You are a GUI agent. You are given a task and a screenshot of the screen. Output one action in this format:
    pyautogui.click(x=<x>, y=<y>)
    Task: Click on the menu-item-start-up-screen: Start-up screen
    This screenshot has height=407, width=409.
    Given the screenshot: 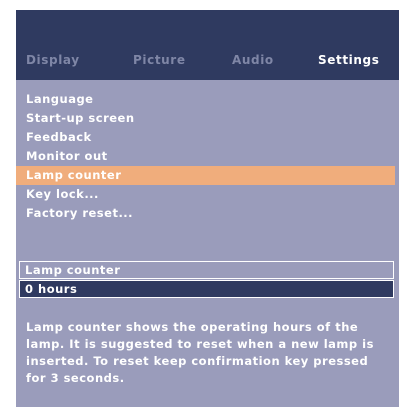 What is the action you would take?
    pyautogui.click(x=207, y=118)
    